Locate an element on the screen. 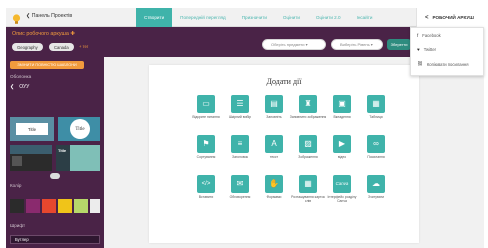 The height and width of the screenshot is (248, 488). tag-chip-geography: Geography is located at coordinates (27, 47).